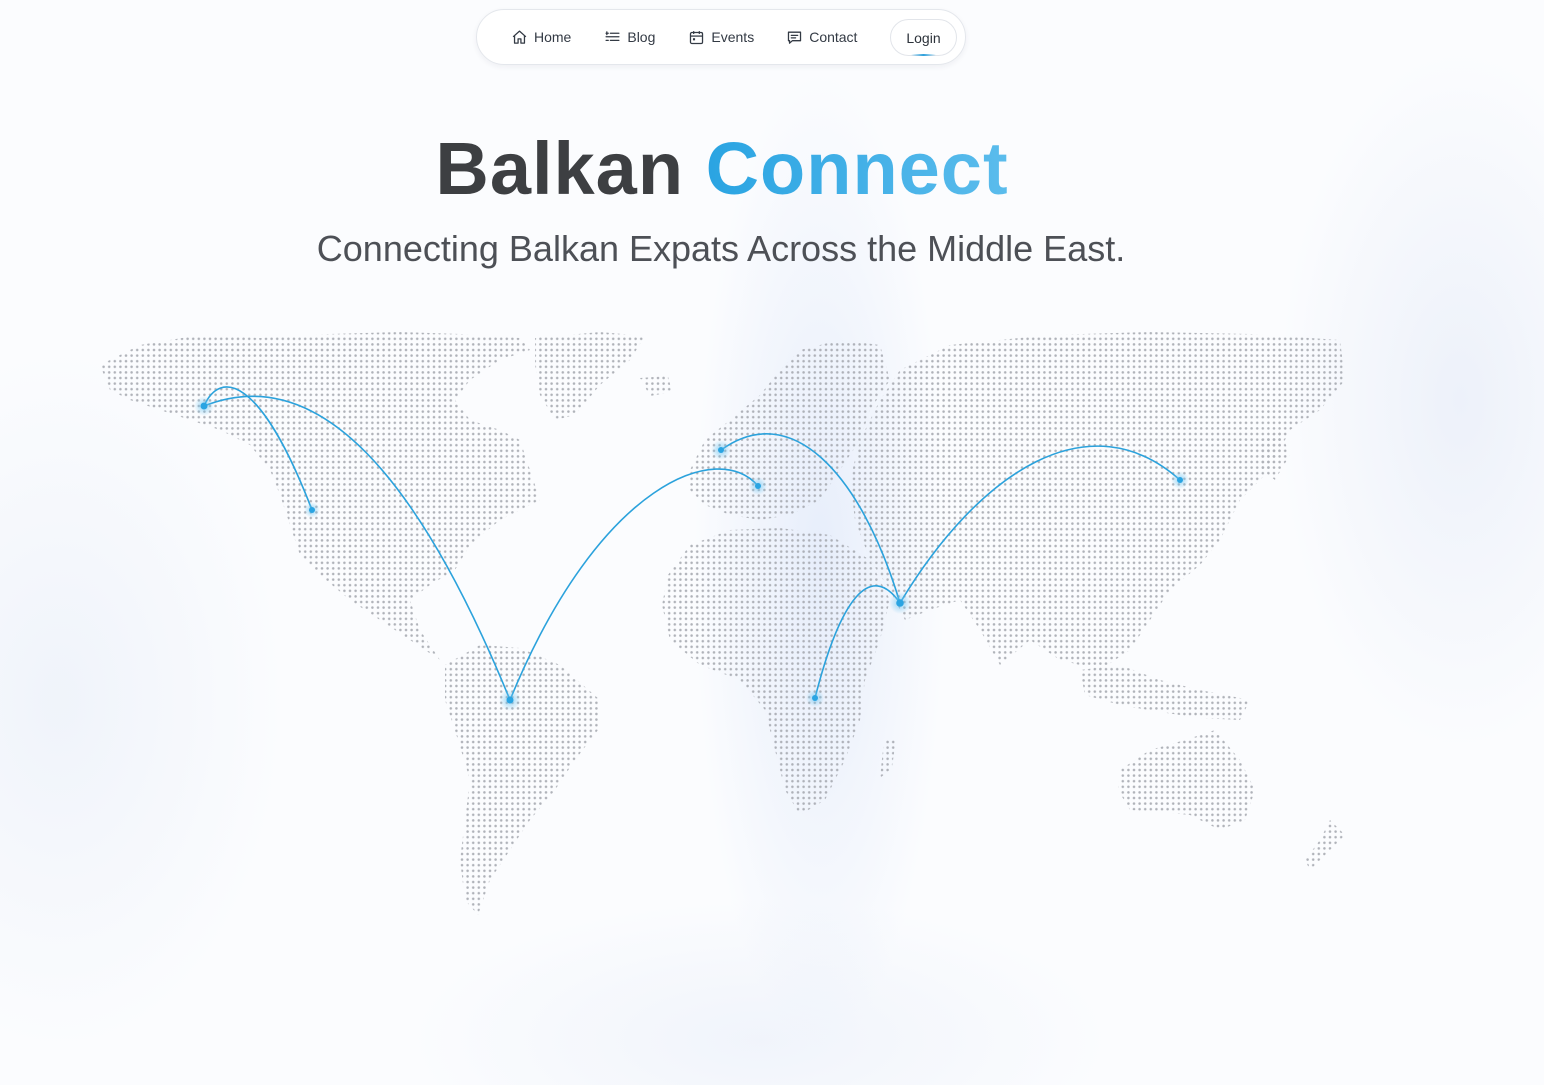 The width and height of the screenshot is (1544, 1085). Describe the element at coordinates (312, 510) in the screenshot. I see `node-canada` at that location.